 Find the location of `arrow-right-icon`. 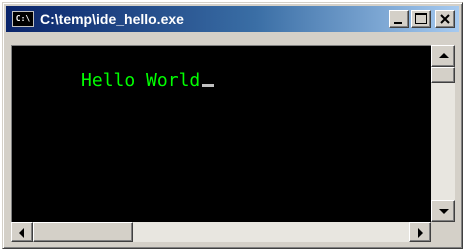

arrow-right-icon is located at coordinates (420, 233).